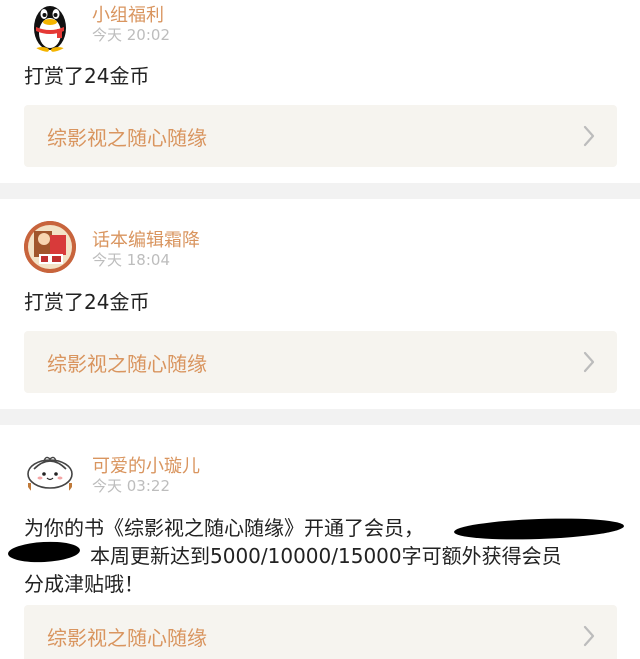 The width and height of the screenshot is (640, 659). Describe the element at coordinates (326, 556) in the screenshot. I see `message-line: 本周更新达到5000/10000/15000字可额外获得会员` at that location.